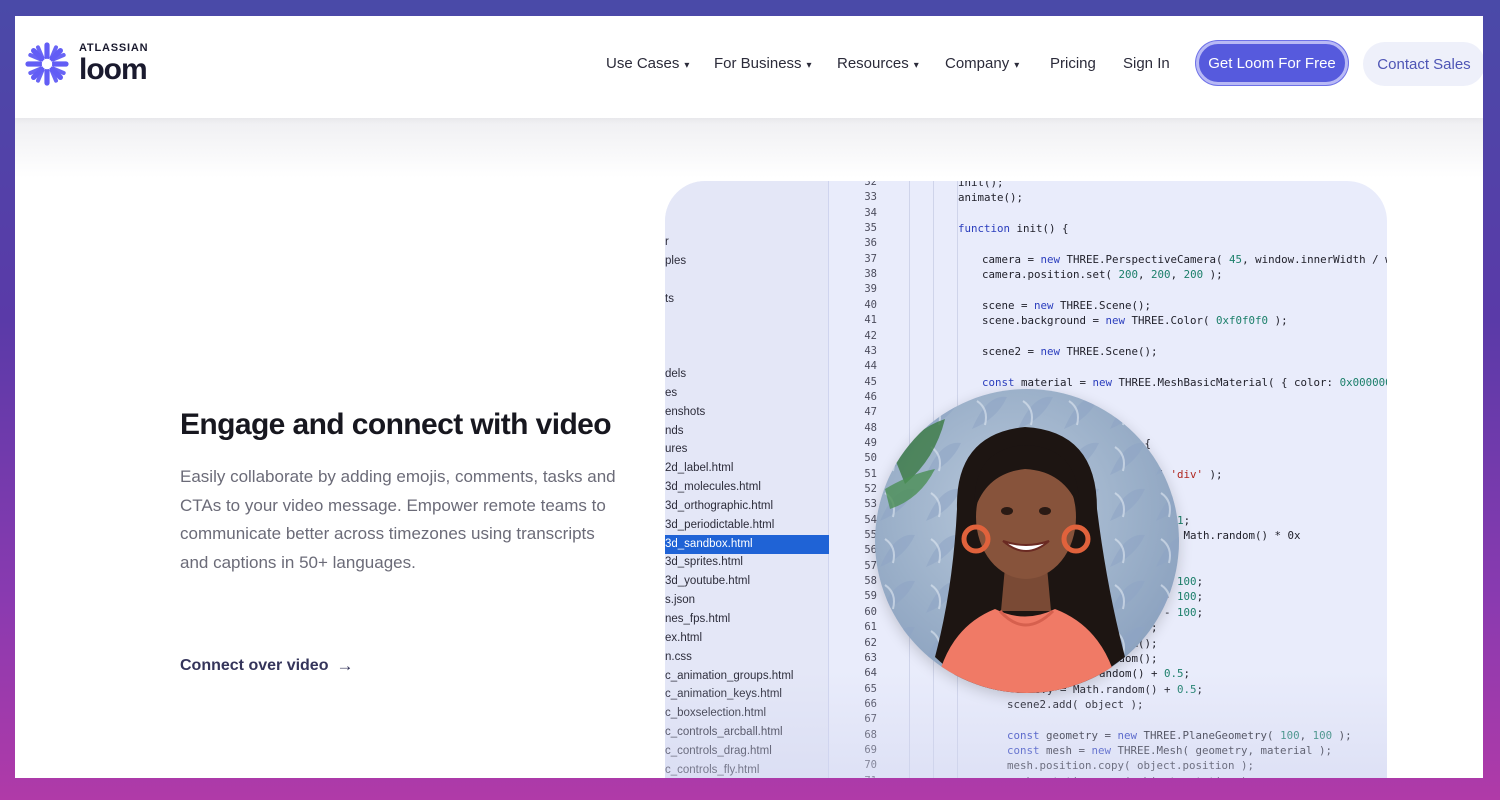 The image size is (1500, 800). What do you see at coordinates (870, 274) in the screenshot?
I see `line-number: 38` at bounding box center [870, 274].